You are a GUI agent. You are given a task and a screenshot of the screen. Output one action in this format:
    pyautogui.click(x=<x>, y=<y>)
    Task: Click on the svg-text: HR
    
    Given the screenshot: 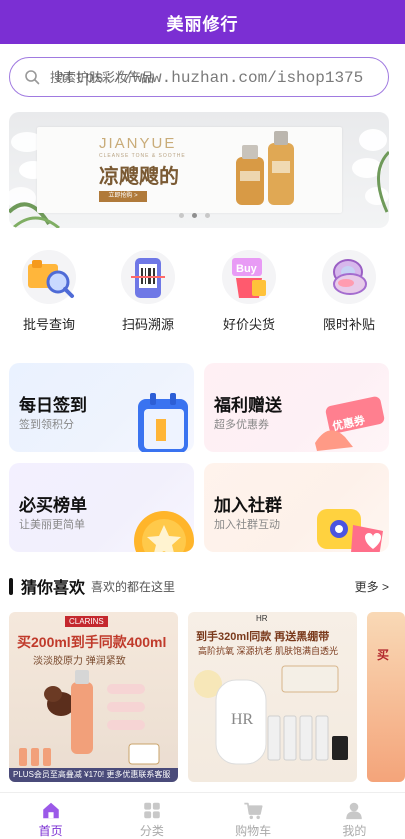 What is the action you would take?
    pyautogui.click(x=242, y=719)
    